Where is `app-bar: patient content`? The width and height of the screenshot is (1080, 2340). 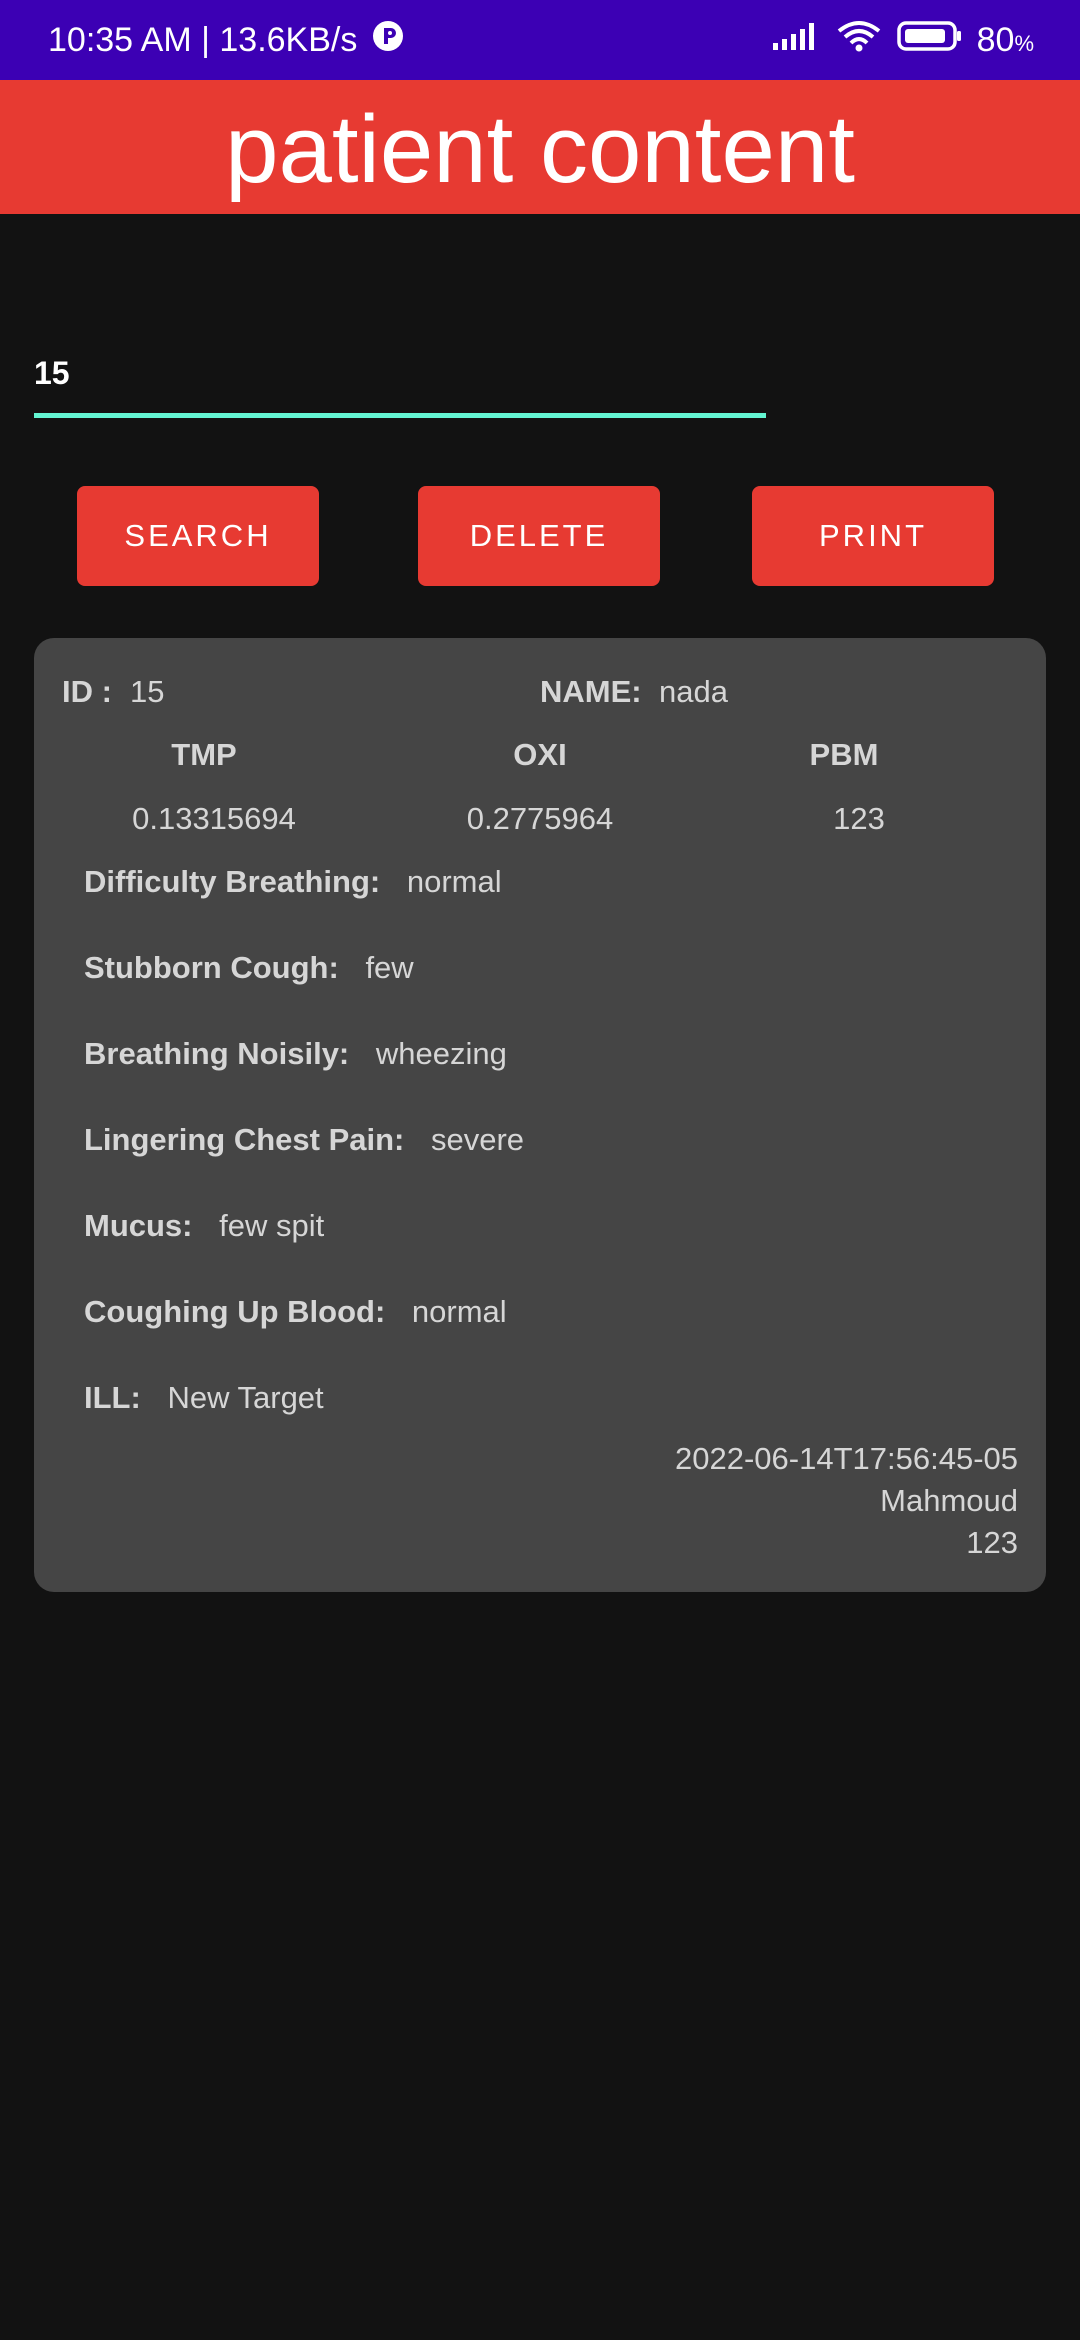
app-bar: patient content is located at coordinates (540, 147).